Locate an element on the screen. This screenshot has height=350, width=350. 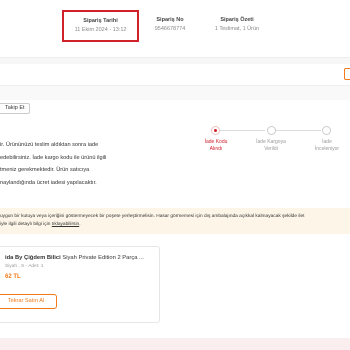
step-label-shipped: İade Kargoya Verildi is located at coordinates (271, 145).